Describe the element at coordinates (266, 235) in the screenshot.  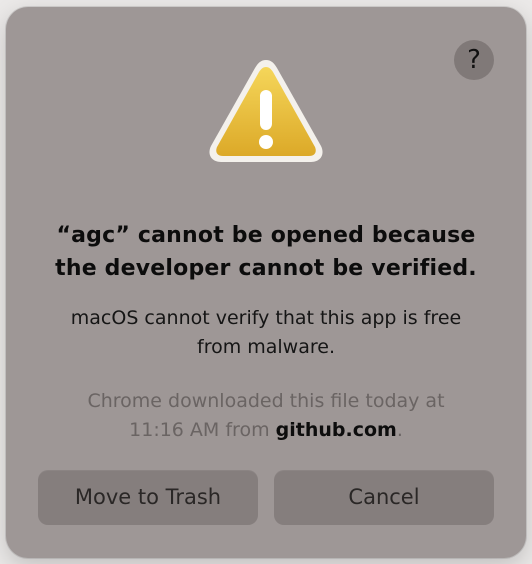
I see `dialog-title-line-1: “agc” cannot be opened because` at that location.